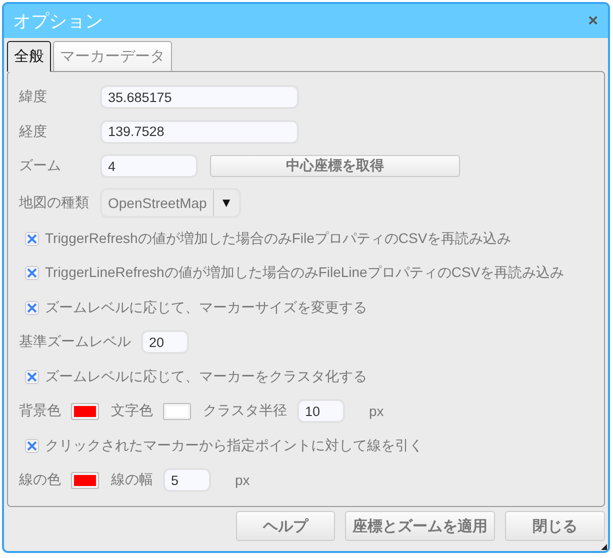 The height and width of the screenshot is (558, 613). Describe the element at coordinates (604, 547) in the screenshot. I see `resize-grip-icon` at that location.